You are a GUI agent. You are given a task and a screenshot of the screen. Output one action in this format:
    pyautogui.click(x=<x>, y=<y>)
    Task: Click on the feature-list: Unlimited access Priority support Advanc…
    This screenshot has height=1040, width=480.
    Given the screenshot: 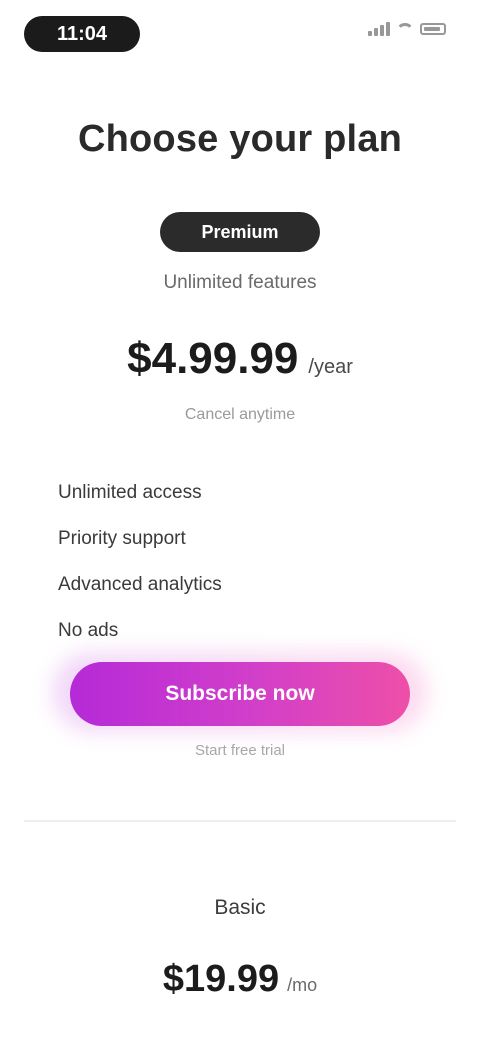 What is the action you would take?
    pyautogui.click(x=248, y=562)
    